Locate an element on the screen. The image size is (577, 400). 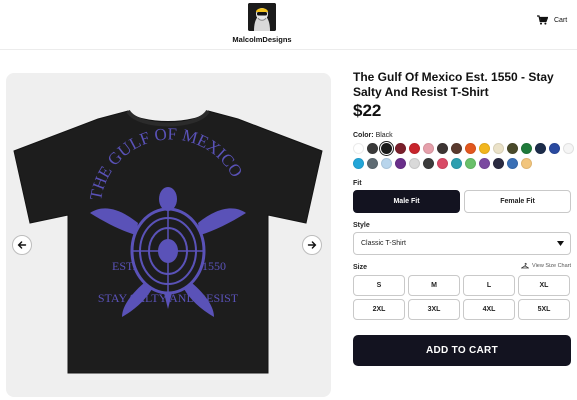
style-label: Style is located at coordinates (361, 225).